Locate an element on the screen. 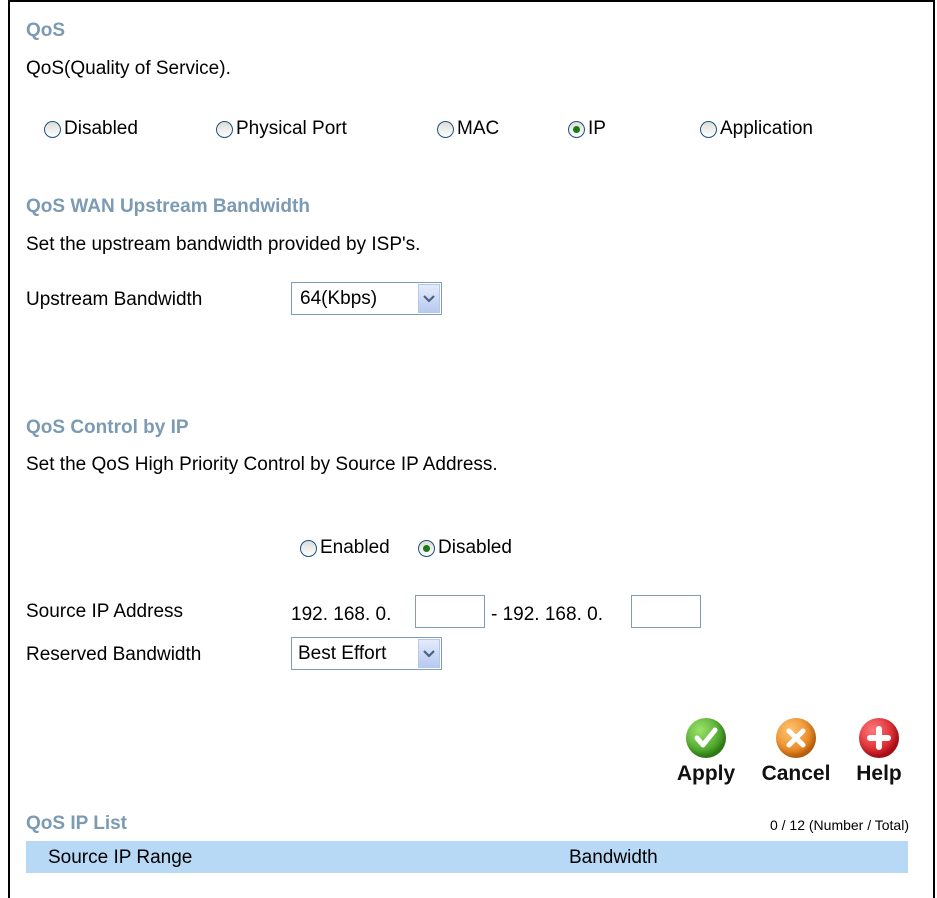 Image resolution: width=937 pixels, height=898 pixels. control-disabled-radio: Disabled is located at coordinates (465, 548).